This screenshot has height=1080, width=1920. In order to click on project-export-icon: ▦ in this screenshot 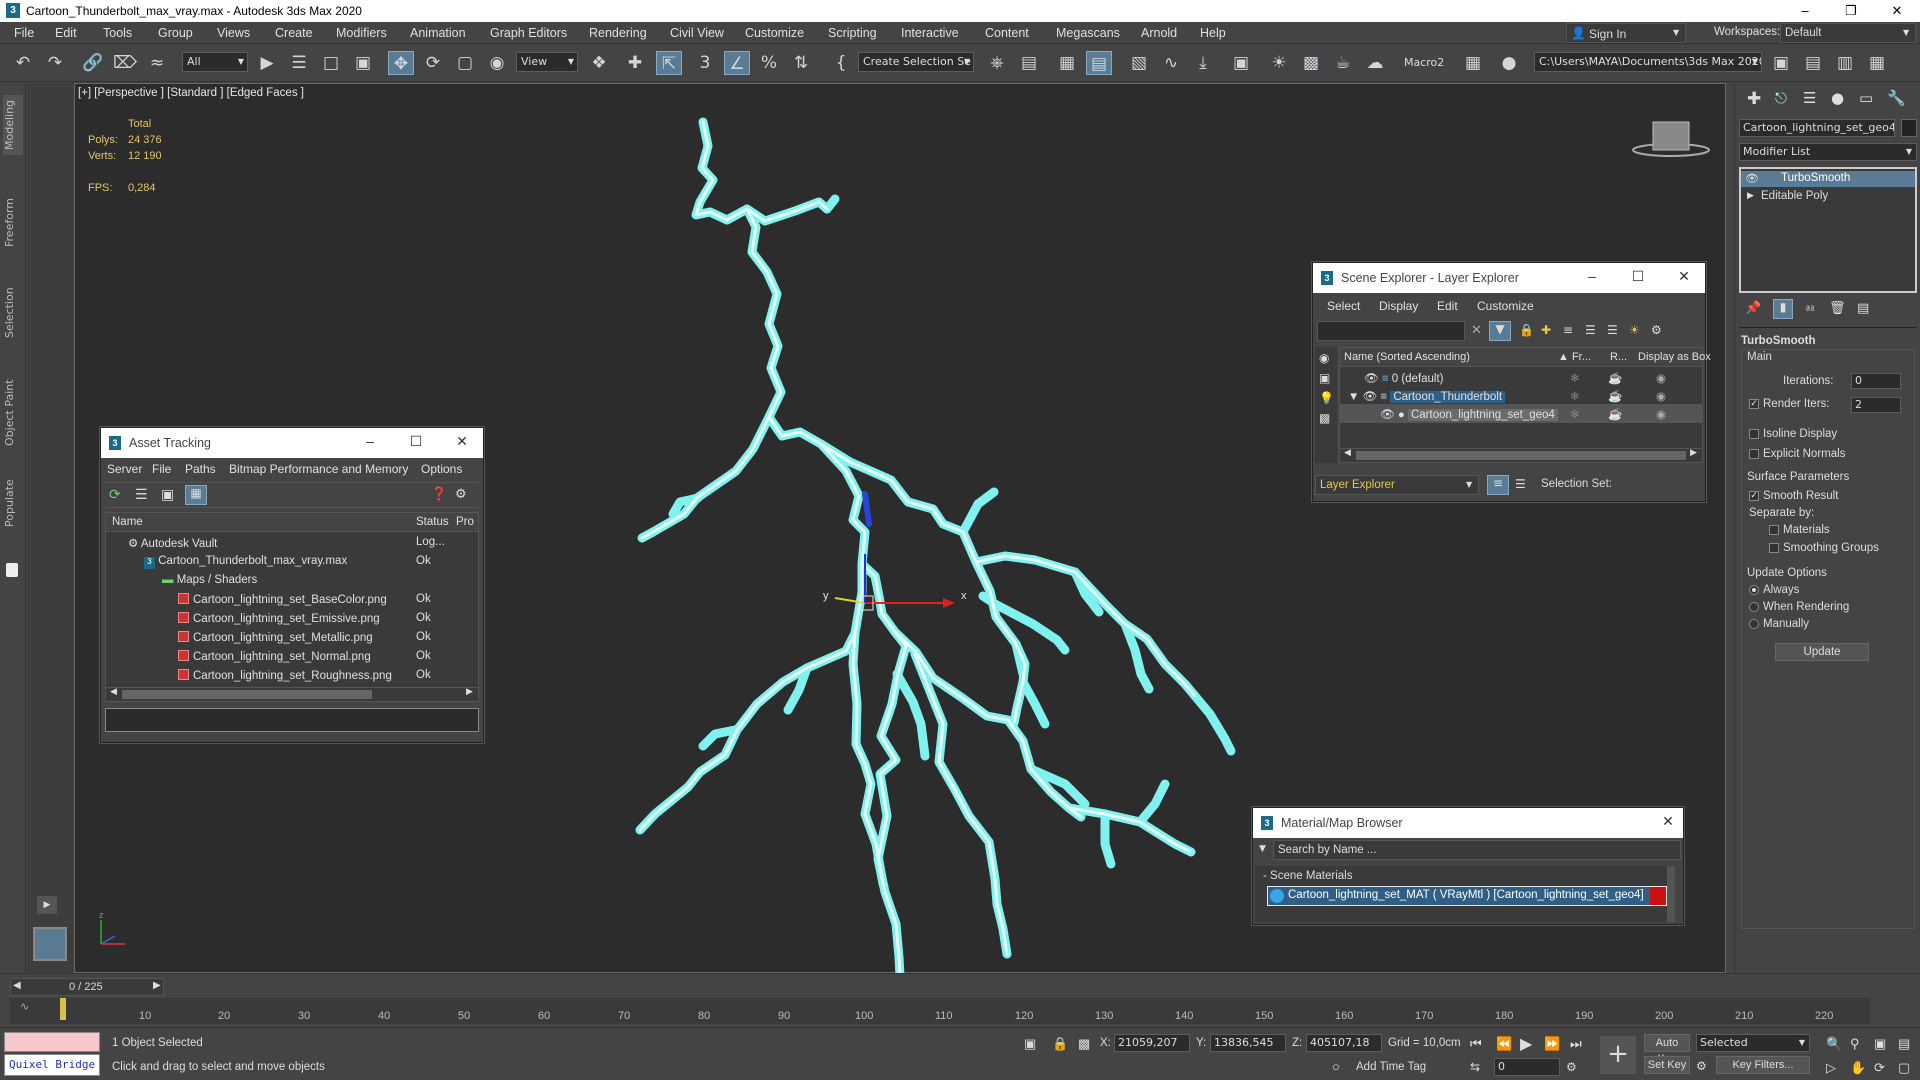, I will do `click(1877, 63)`.